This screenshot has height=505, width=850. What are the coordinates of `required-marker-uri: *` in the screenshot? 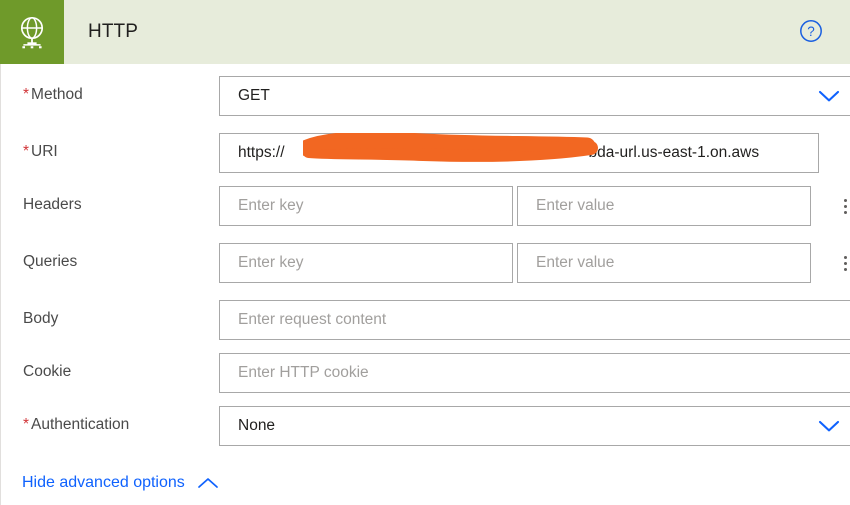 It's located at (26, 151).